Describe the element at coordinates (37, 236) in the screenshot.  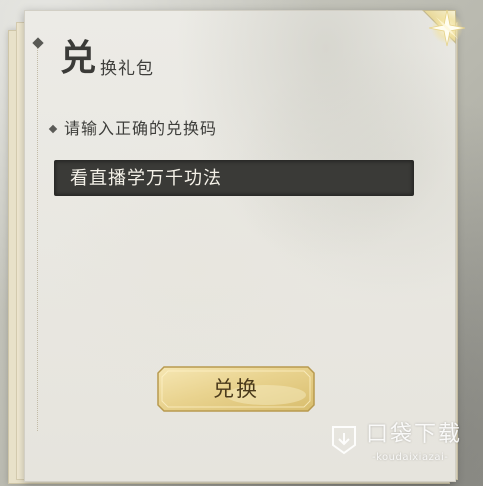
I see `margin-dotted-line` at that location.